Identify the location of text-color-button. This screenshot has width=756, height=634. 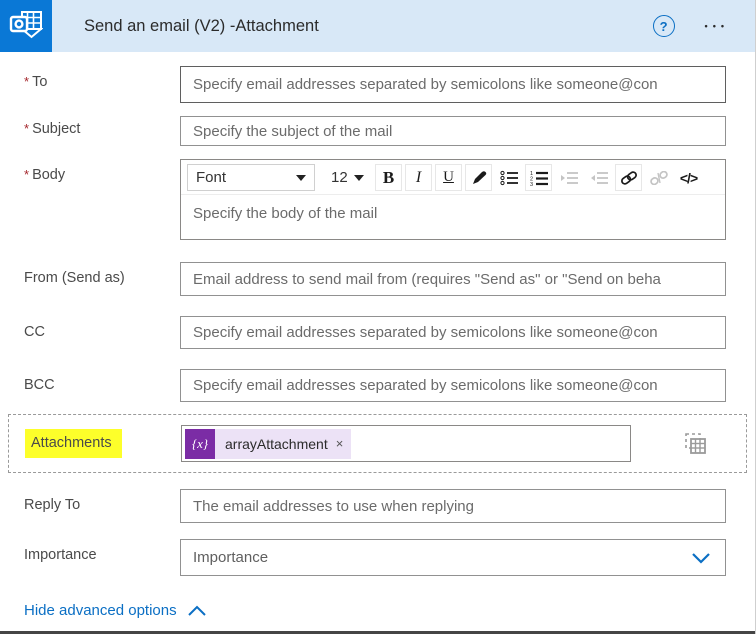
(478, 177).